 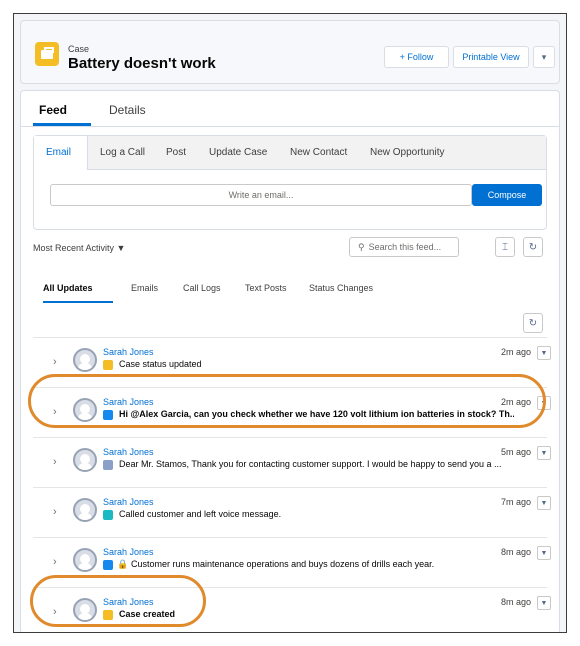 What do you see at coordinates (533, 247) in the screenshot?
I see `refresh-icon: ↻` at bounding box center [533, 247].